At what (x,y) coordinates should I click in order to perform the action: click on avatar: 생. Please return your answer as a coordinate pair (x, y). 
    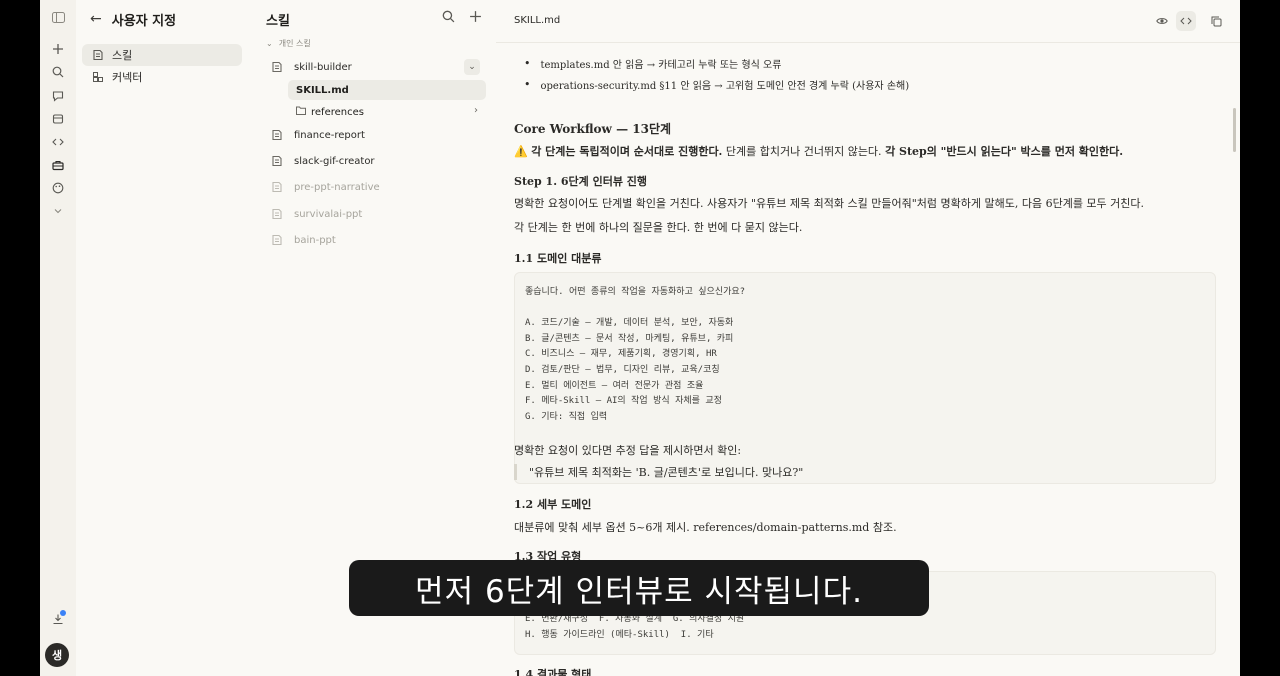
    Looking at the image, I should click on (57, 655).